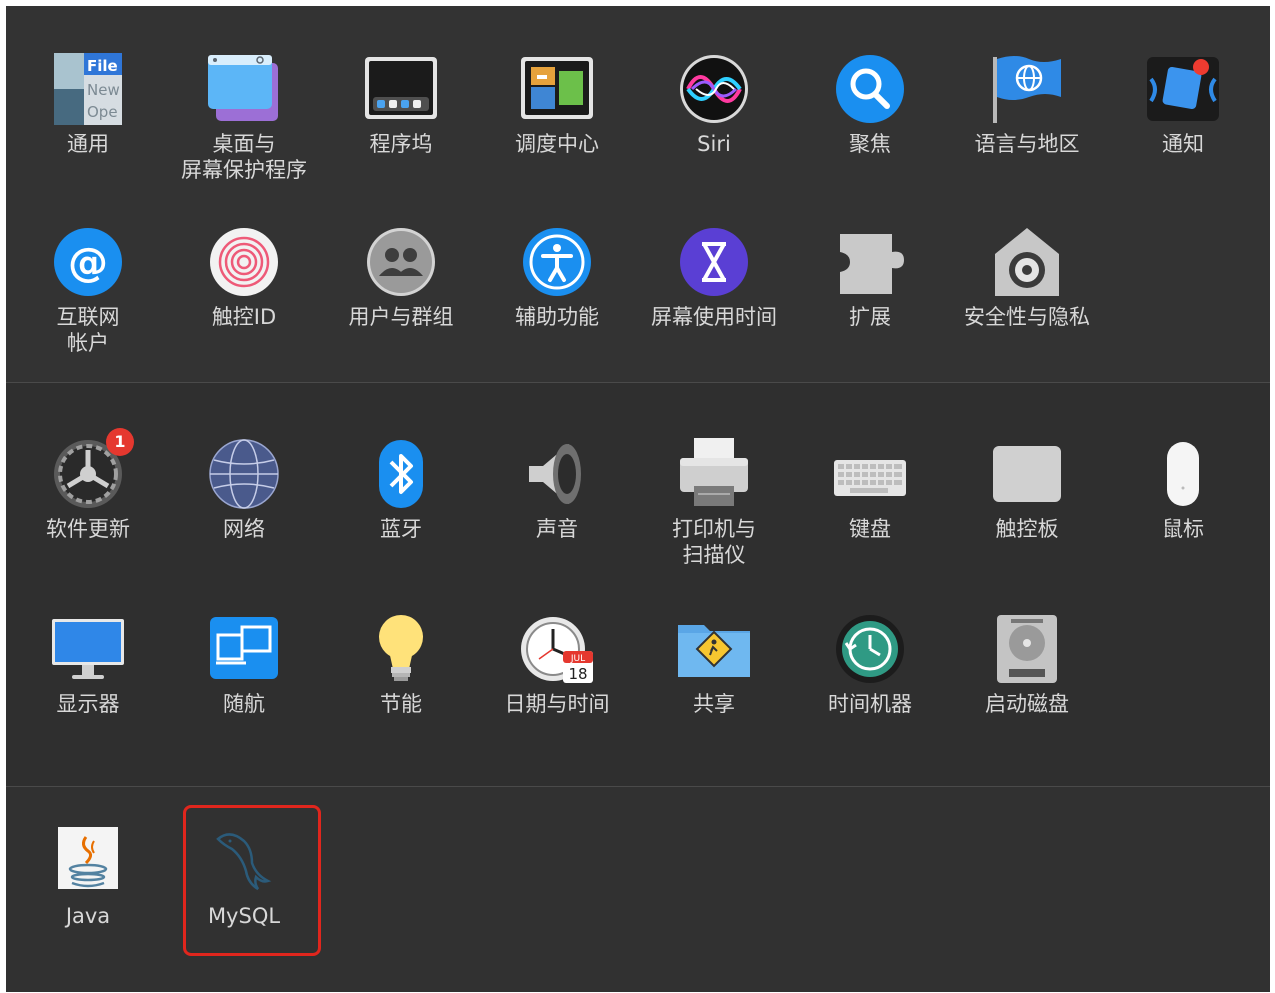 This screenshot has width=1275, height=993. I want to click on pane-sidecar: 随航, so click(244, 664).